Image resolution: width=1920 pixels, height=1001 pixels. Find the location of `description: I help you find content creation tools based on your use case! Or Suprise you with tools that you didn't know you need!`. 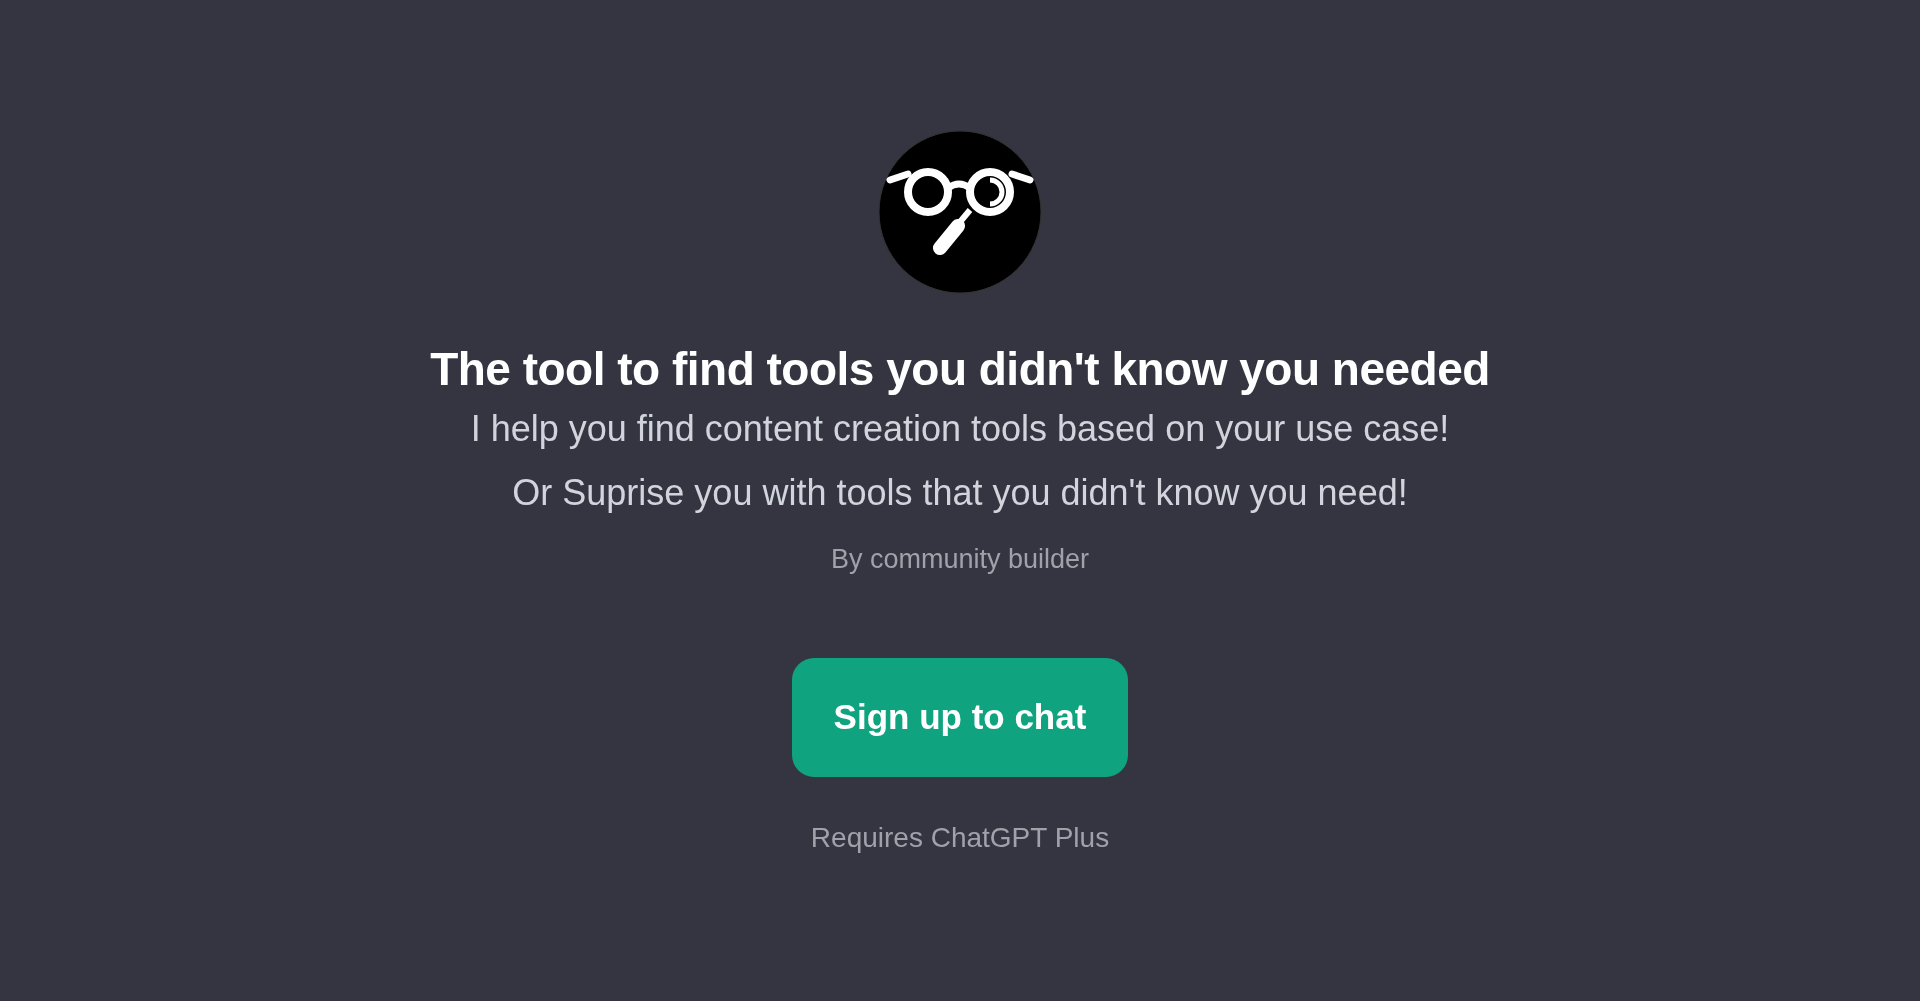

description: I help you find content creation tools based on your use case! Or Suprise you with tools that you didn't know you need! is located at coordinates (960, 461).